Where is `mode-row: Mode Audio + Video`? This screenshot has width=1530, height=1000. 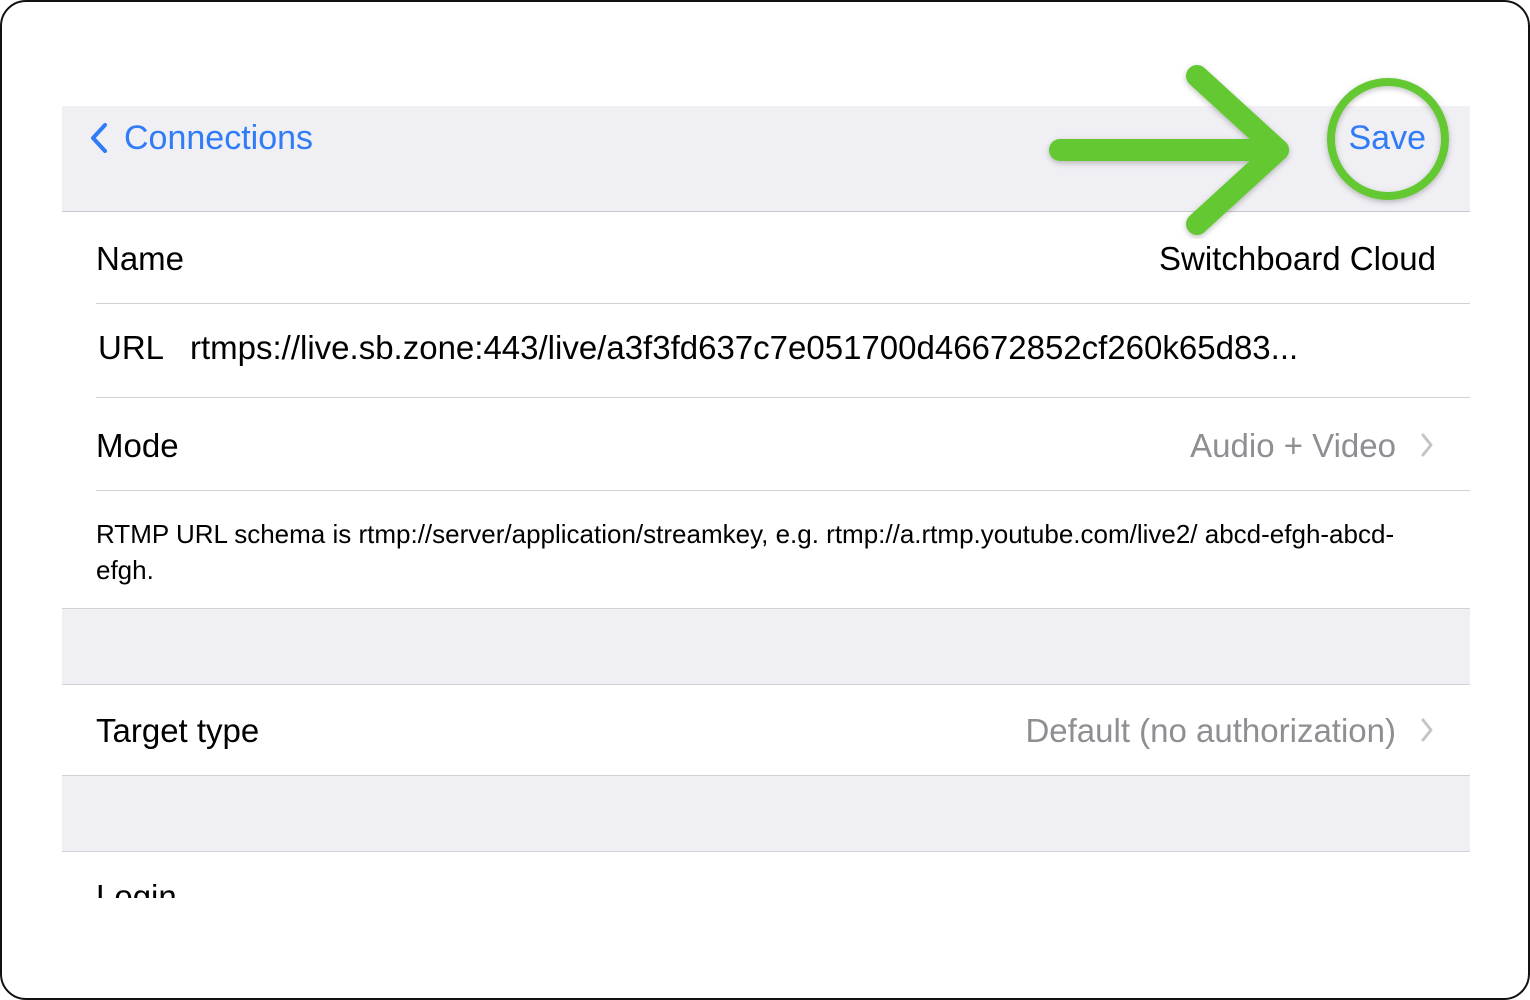 mode-row: Mode Audio + Video is located at coordinates (766, 444).